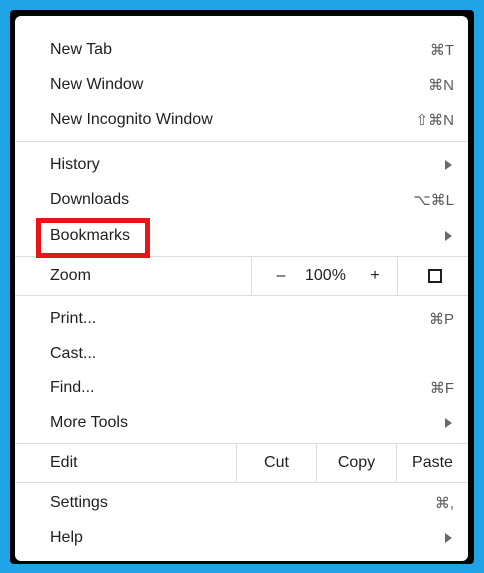  What do you see at coordinates (434, 120) in the screenshot?
I see `shortcut-label: ⇧⌘N` at bounding box center [434, 120].